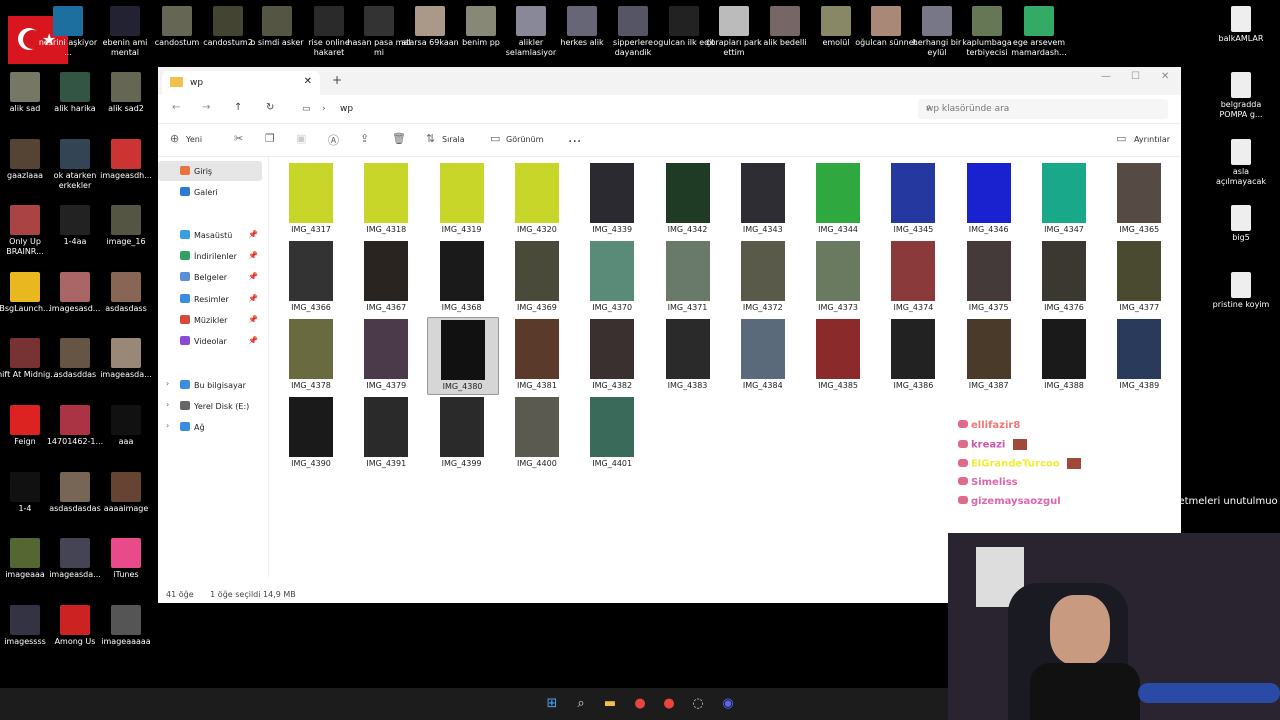 The image size is (1280, 720). Describe the element at coordinates (537, 277) in the screenshot. I see `file-item: IMG_4369` at that location.